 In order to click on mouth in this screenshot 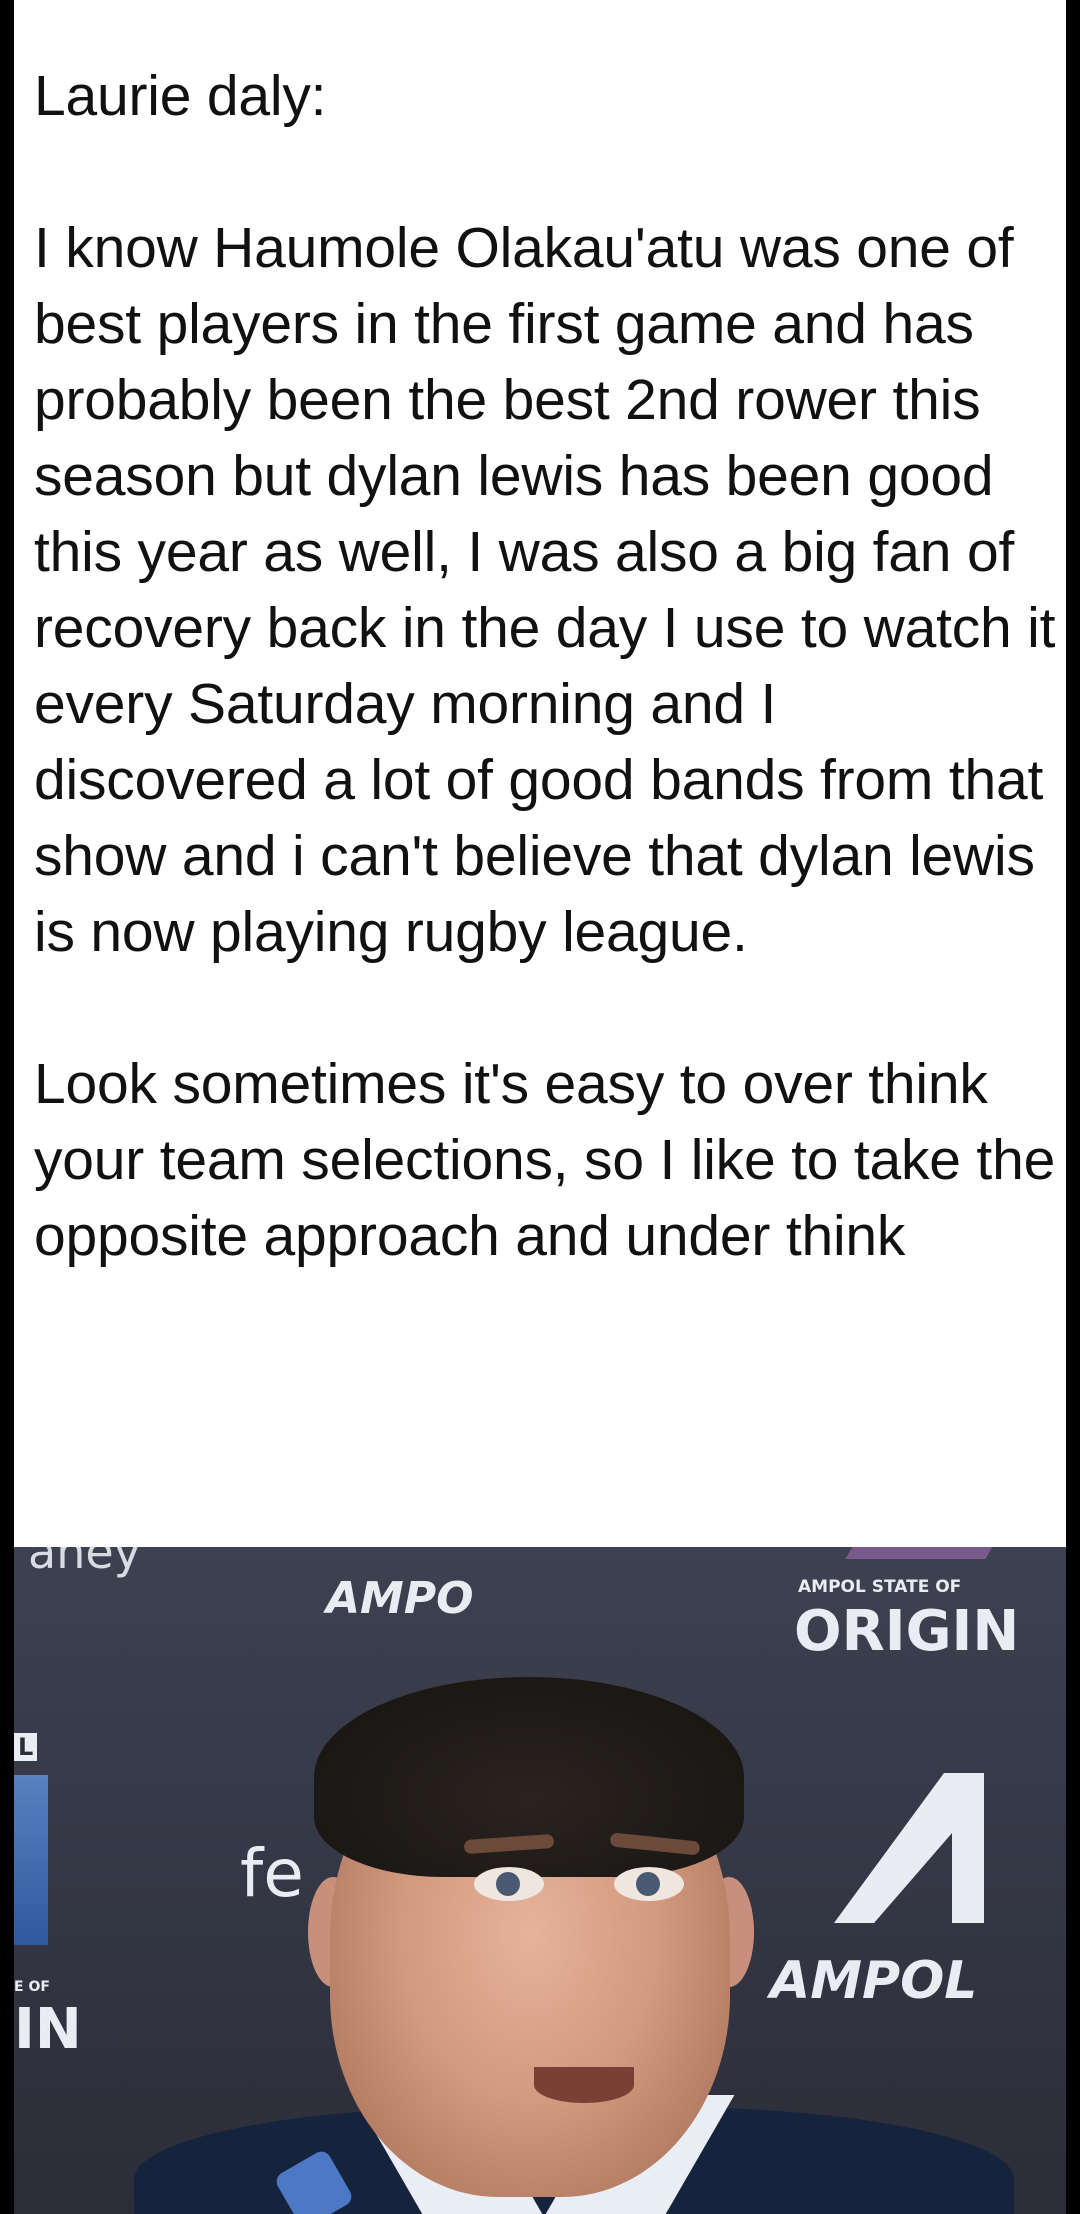, I will do `click(584, 2085)`.